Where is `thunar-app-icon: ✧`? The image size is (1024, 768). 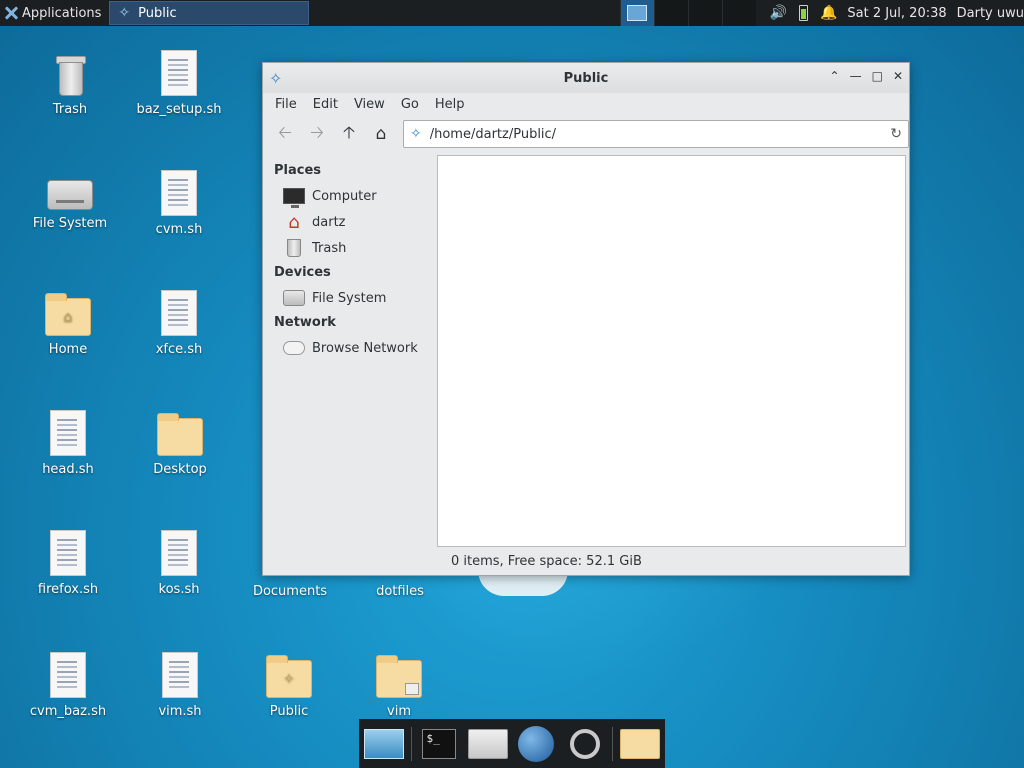 thunar-app-icon: ✧ is located at coordinates (275, 78).